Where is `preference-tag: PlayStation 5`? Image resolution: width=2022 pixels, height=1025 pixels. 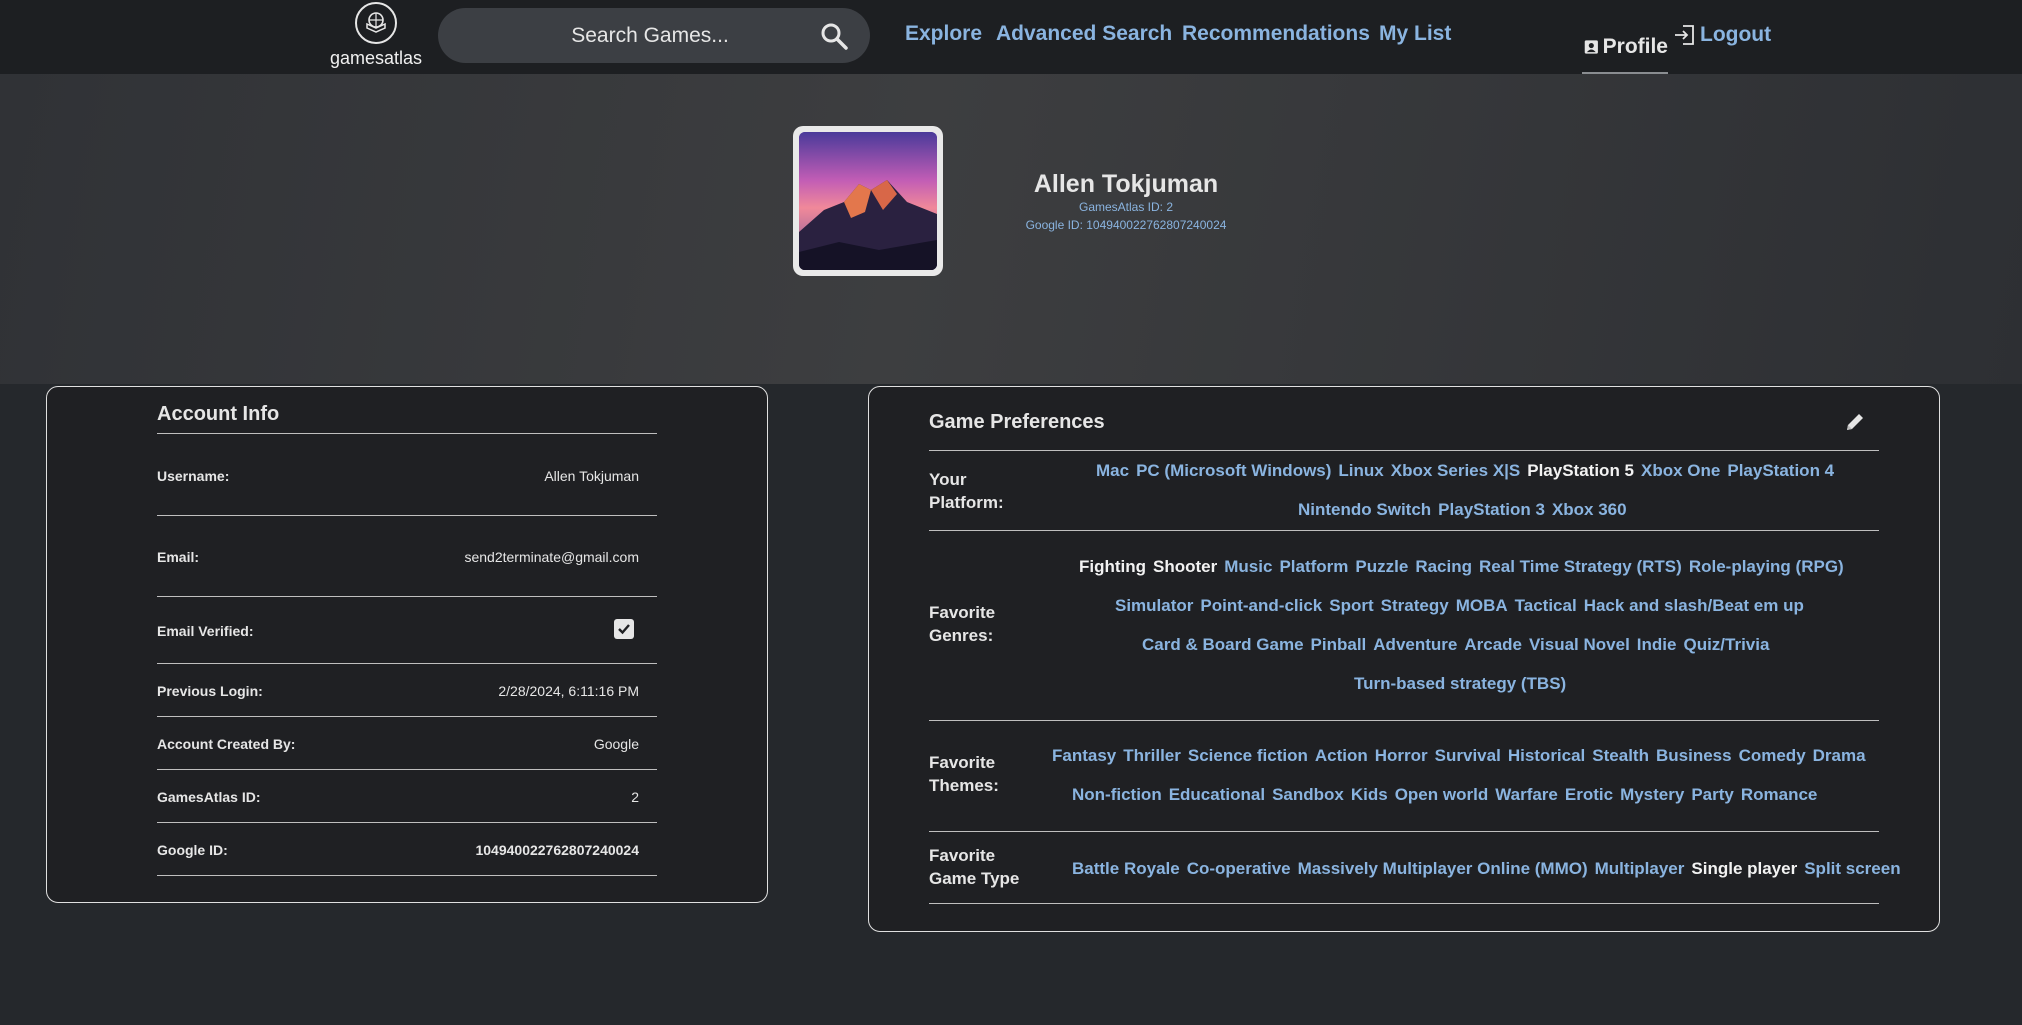
preference-tag: PlayStation 5 is located at coordinates (1580, 470).